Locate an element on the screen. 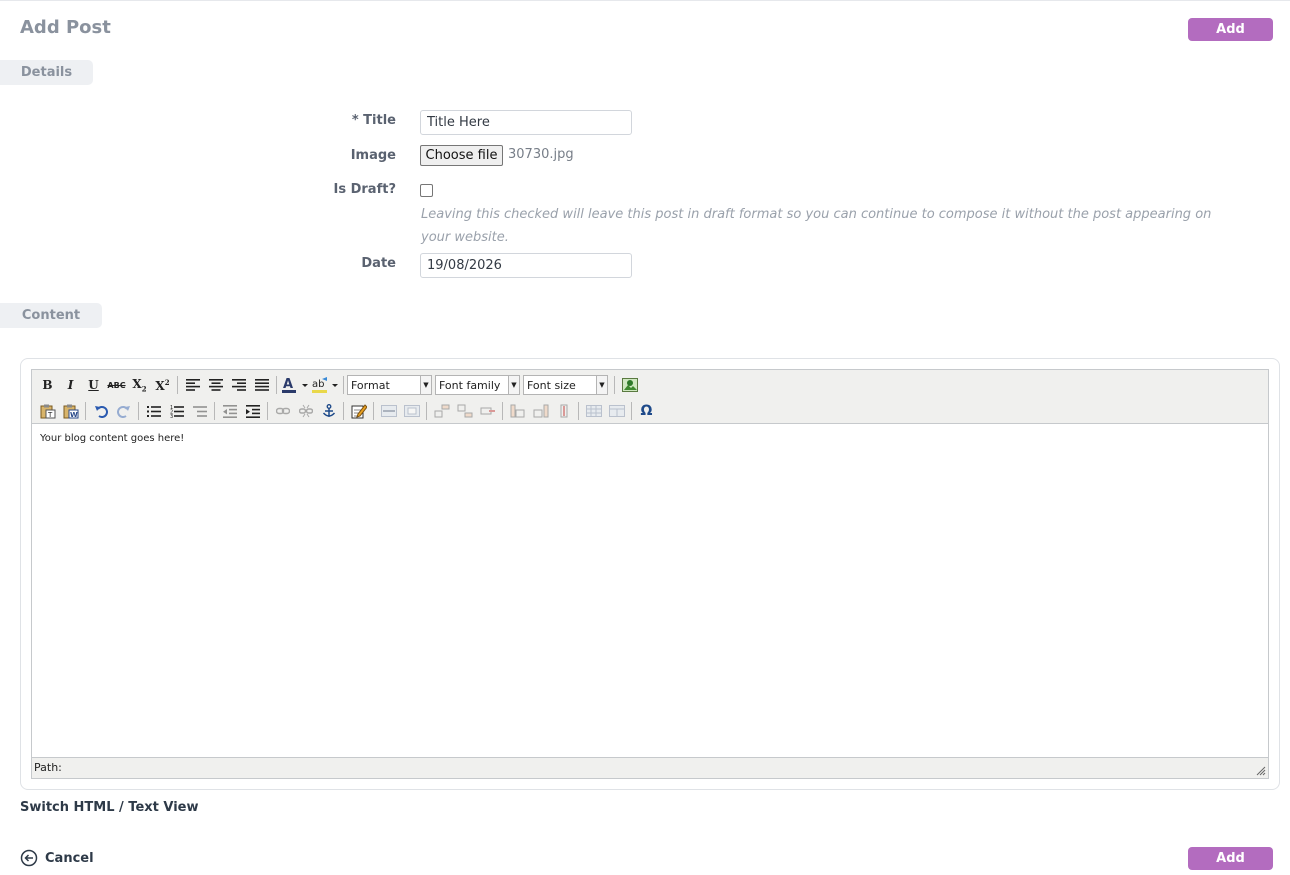 The height and width of the screenshot is (875, 1290). font-family-select-label: Font family is located at coordinates (470, 385).